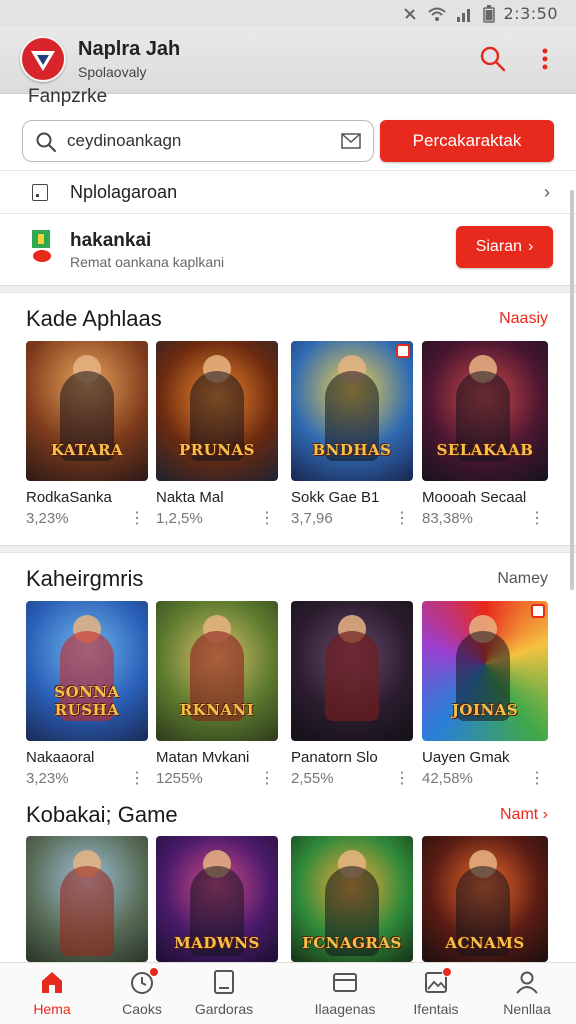  I want to click on scrollbar, so click(572, 390).